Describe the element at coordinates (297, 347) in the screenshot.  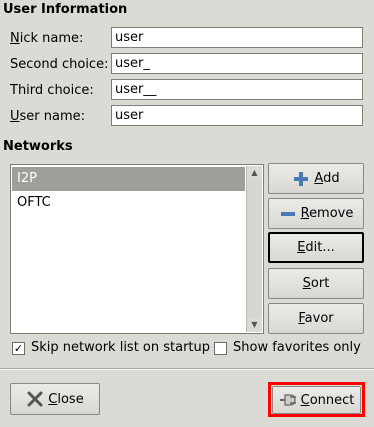
I see `show-favorites-label: Show favorites only` at that location.